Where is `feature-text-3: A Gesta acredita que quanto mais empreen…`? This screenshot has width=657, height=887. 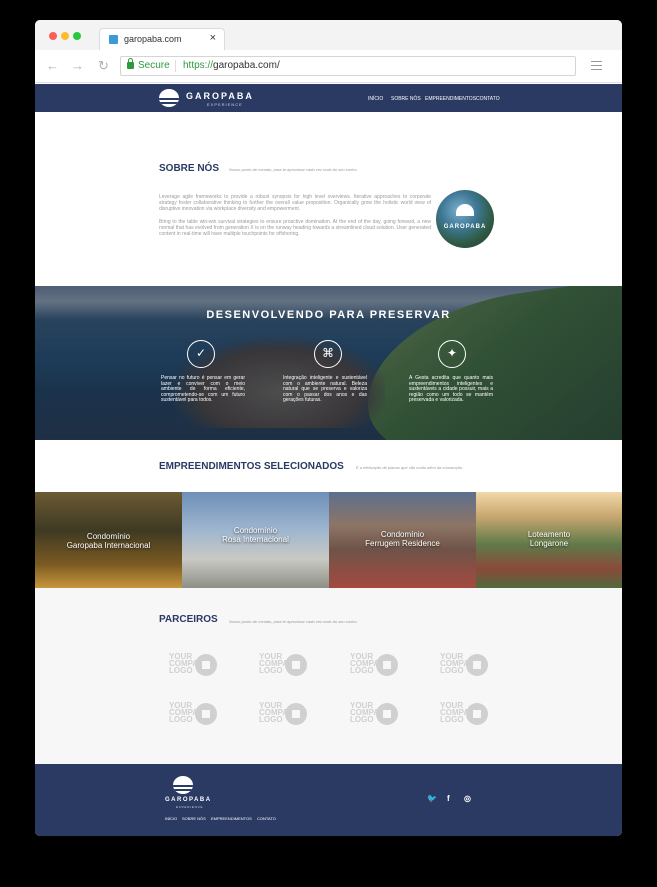 feature-text-3: A Gesta acredita que quanto mais empreen… is located at coordinates (451, 389).